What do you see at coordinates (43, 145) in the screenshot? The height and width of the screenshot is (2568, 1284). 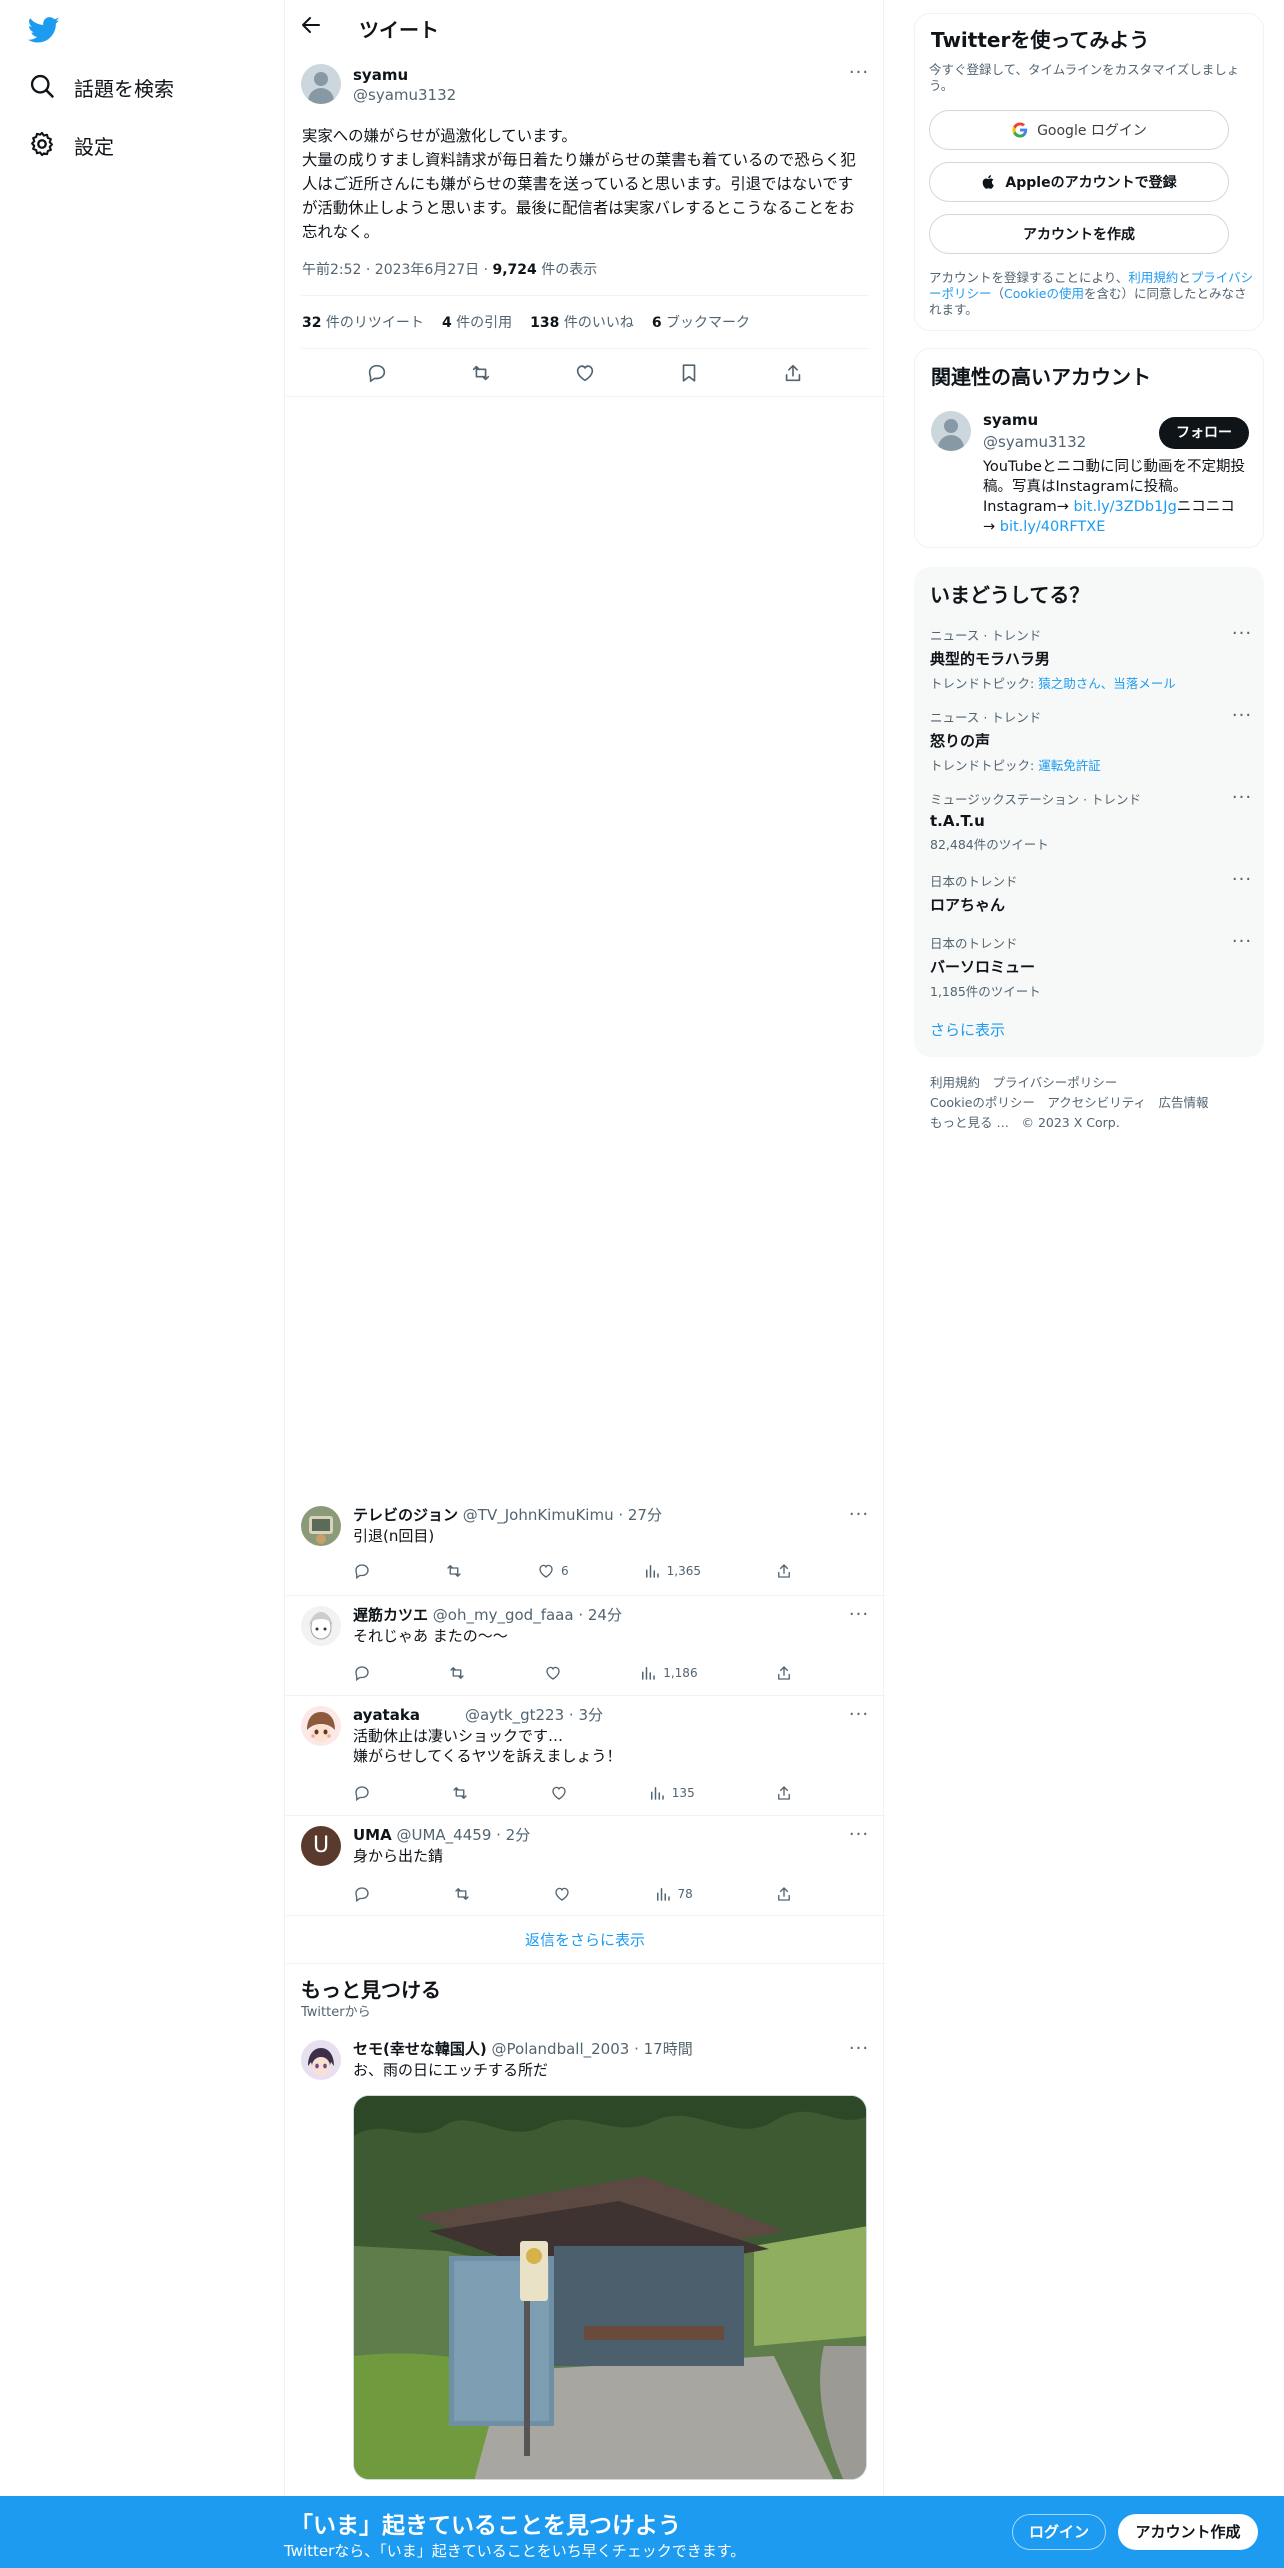 I see `gear-icon` at bounding box center [43, 145].